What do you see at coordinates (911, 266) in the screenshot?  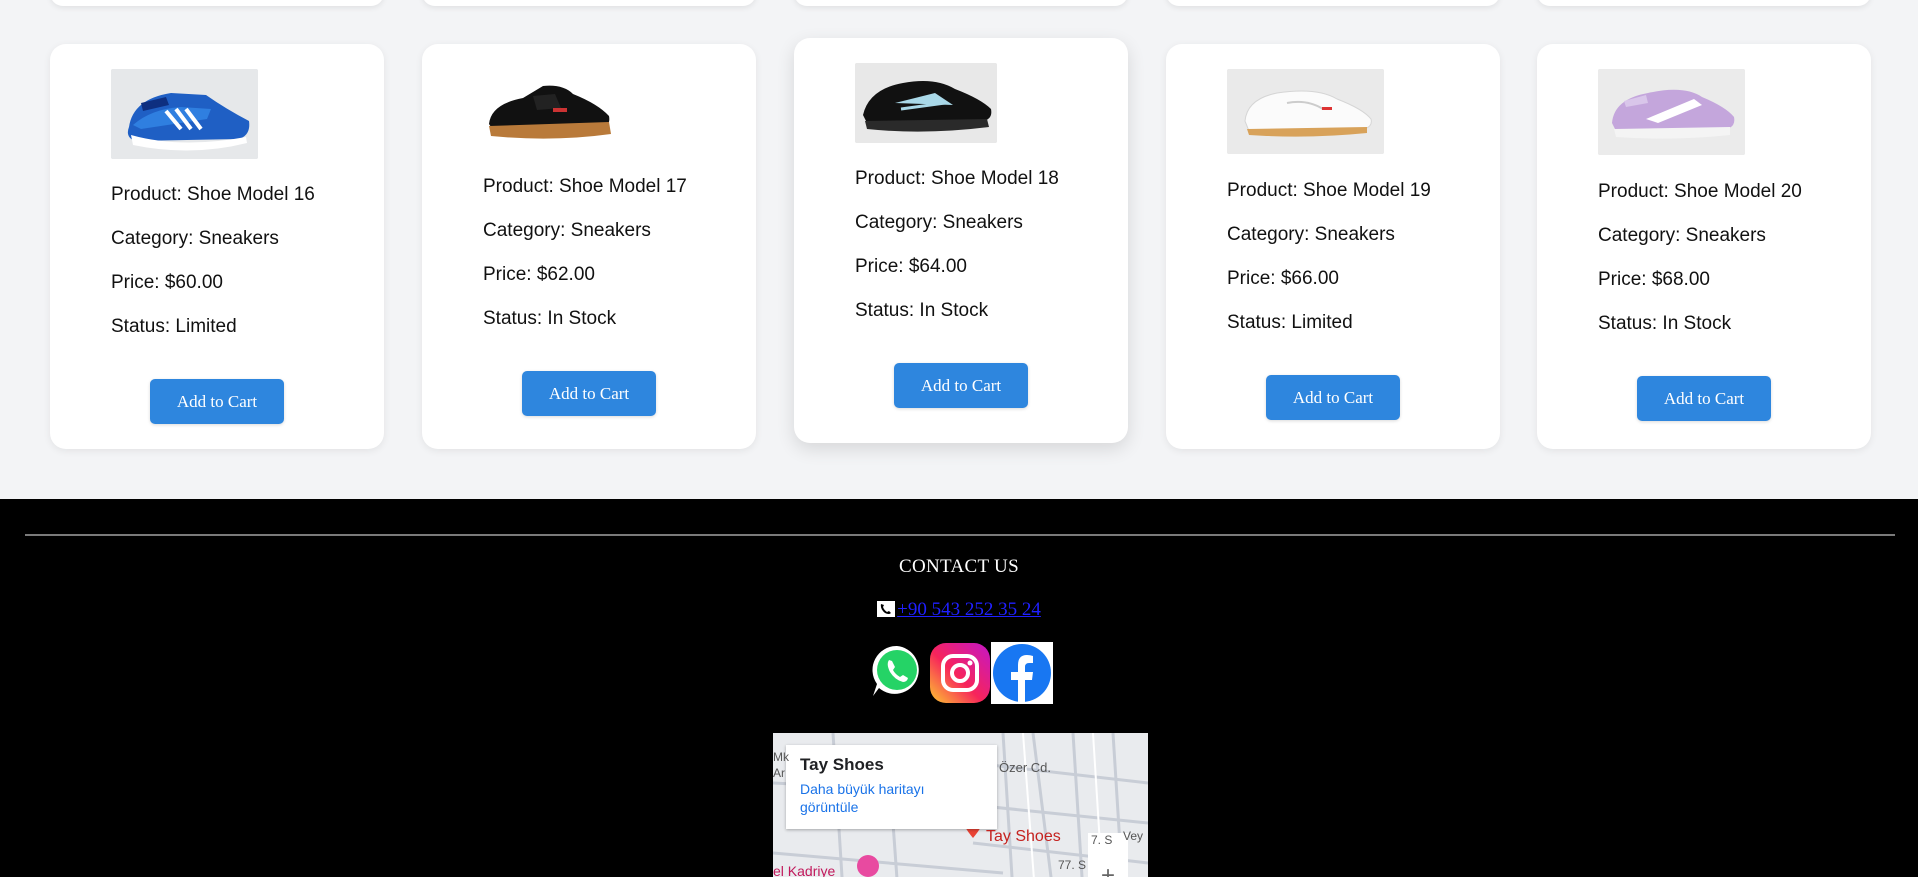 I see `product-price: Price: $64.00` at bounding box center [911, 266].